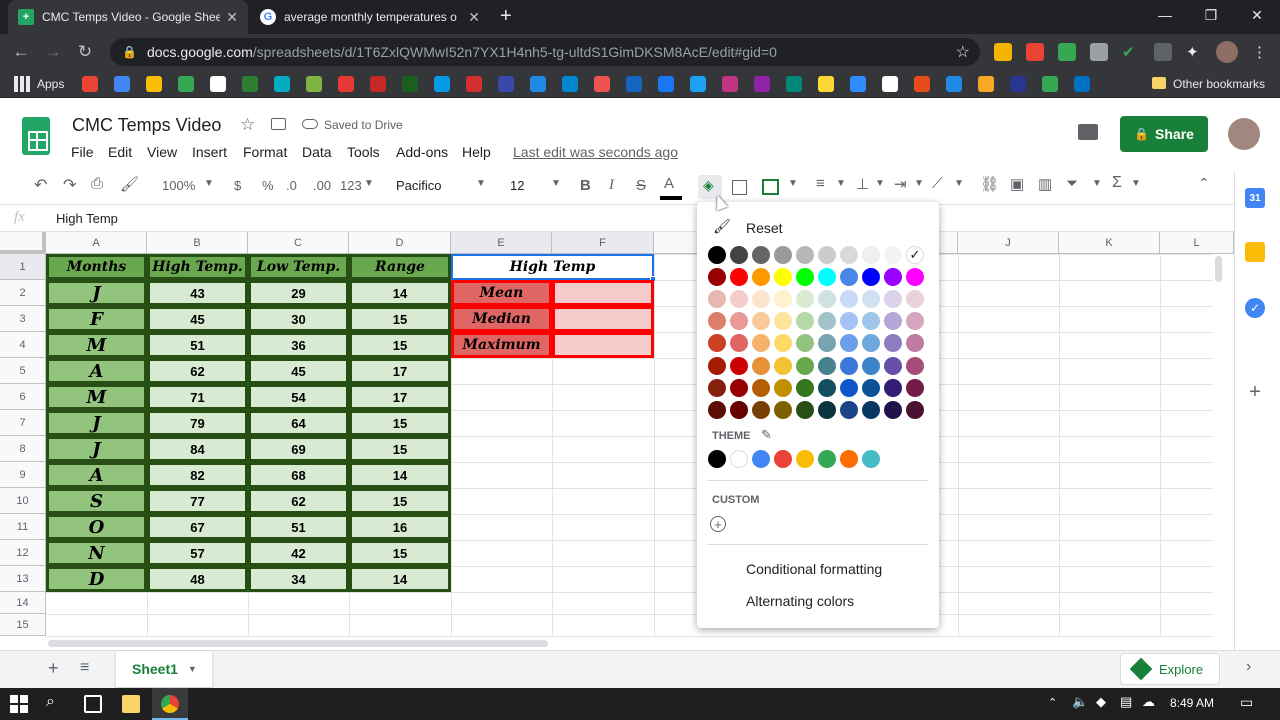 The image size is (1280, 720). Describe the element at coordinates (197, 475) in the screenshot. I see `value-cell: 82` at that location.